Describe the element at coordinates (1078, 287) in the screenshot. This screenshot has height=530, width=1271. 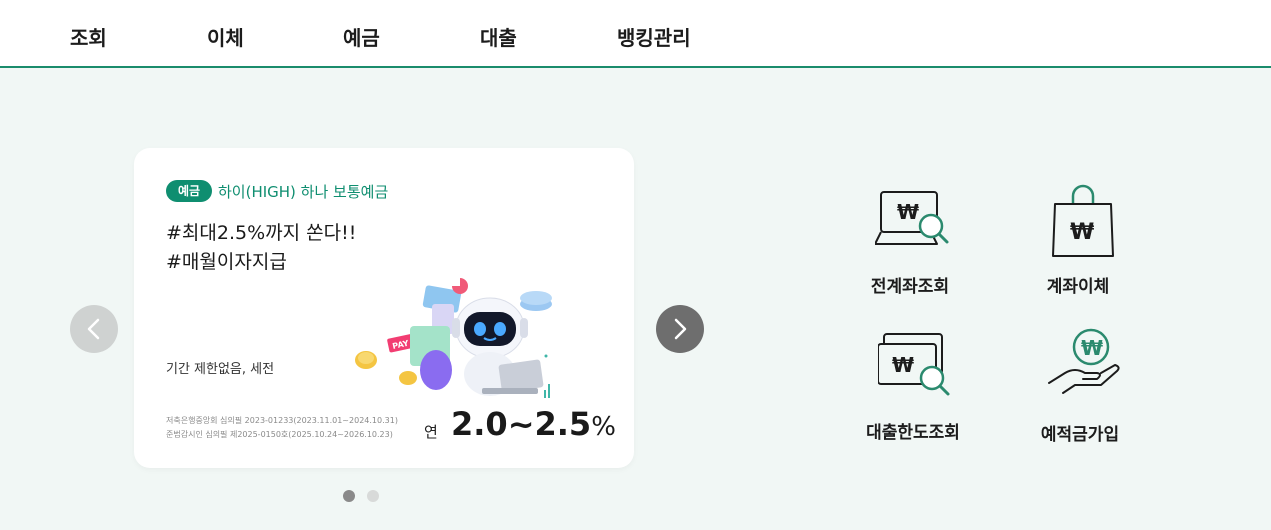
I see `quick-menu-label: 계좌이체` at that location.